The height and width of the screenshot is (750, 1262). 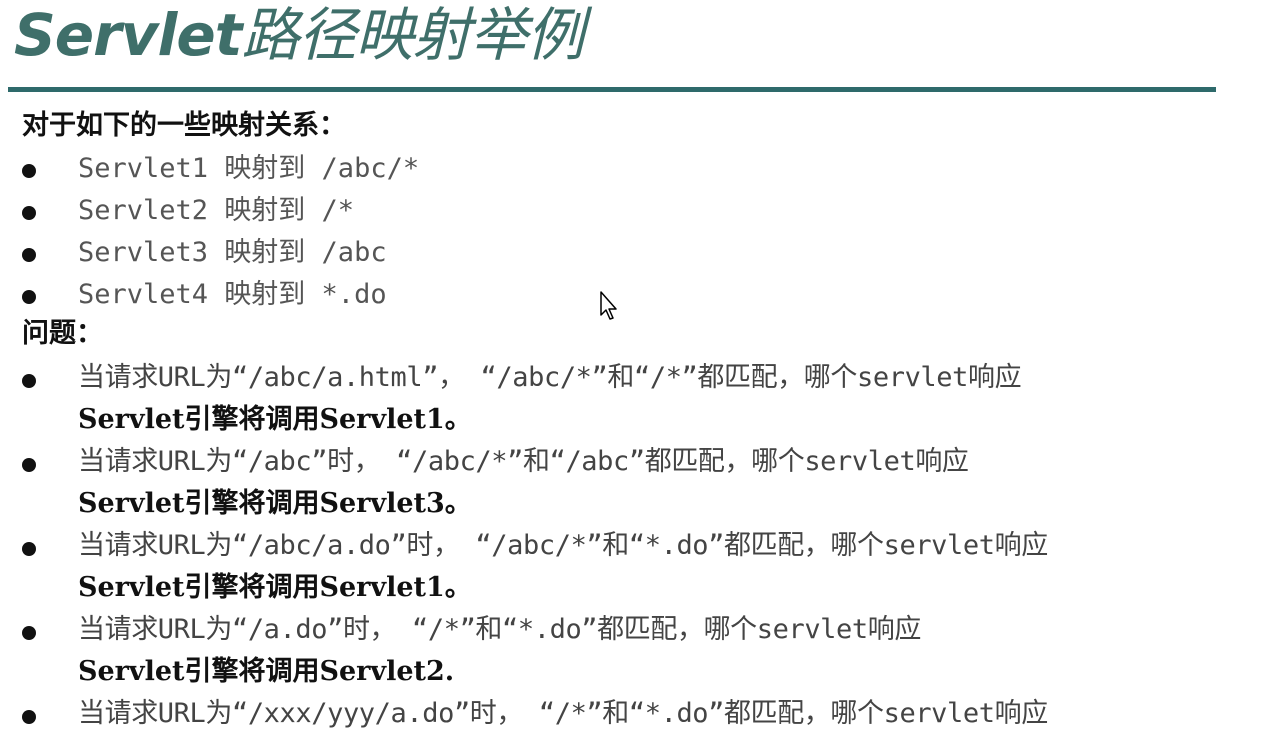 I want to click on slide-title: Servlet路径映射举例, so click(x=299, y=38).